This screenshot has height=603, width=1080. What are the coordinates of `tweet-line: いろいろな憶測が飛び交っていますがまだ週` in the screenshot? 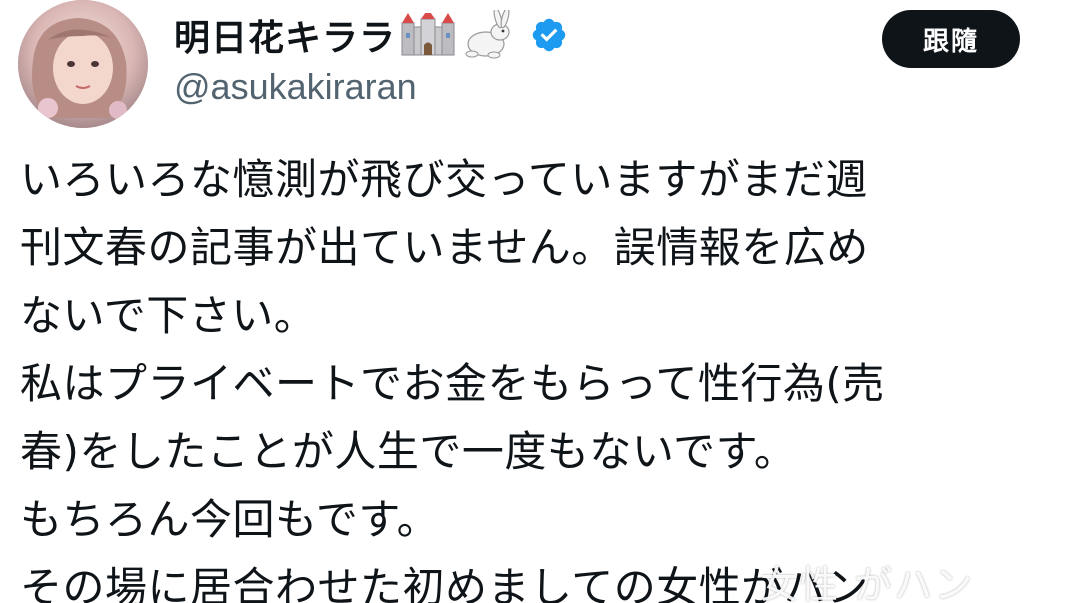 It's located at (444, 179).